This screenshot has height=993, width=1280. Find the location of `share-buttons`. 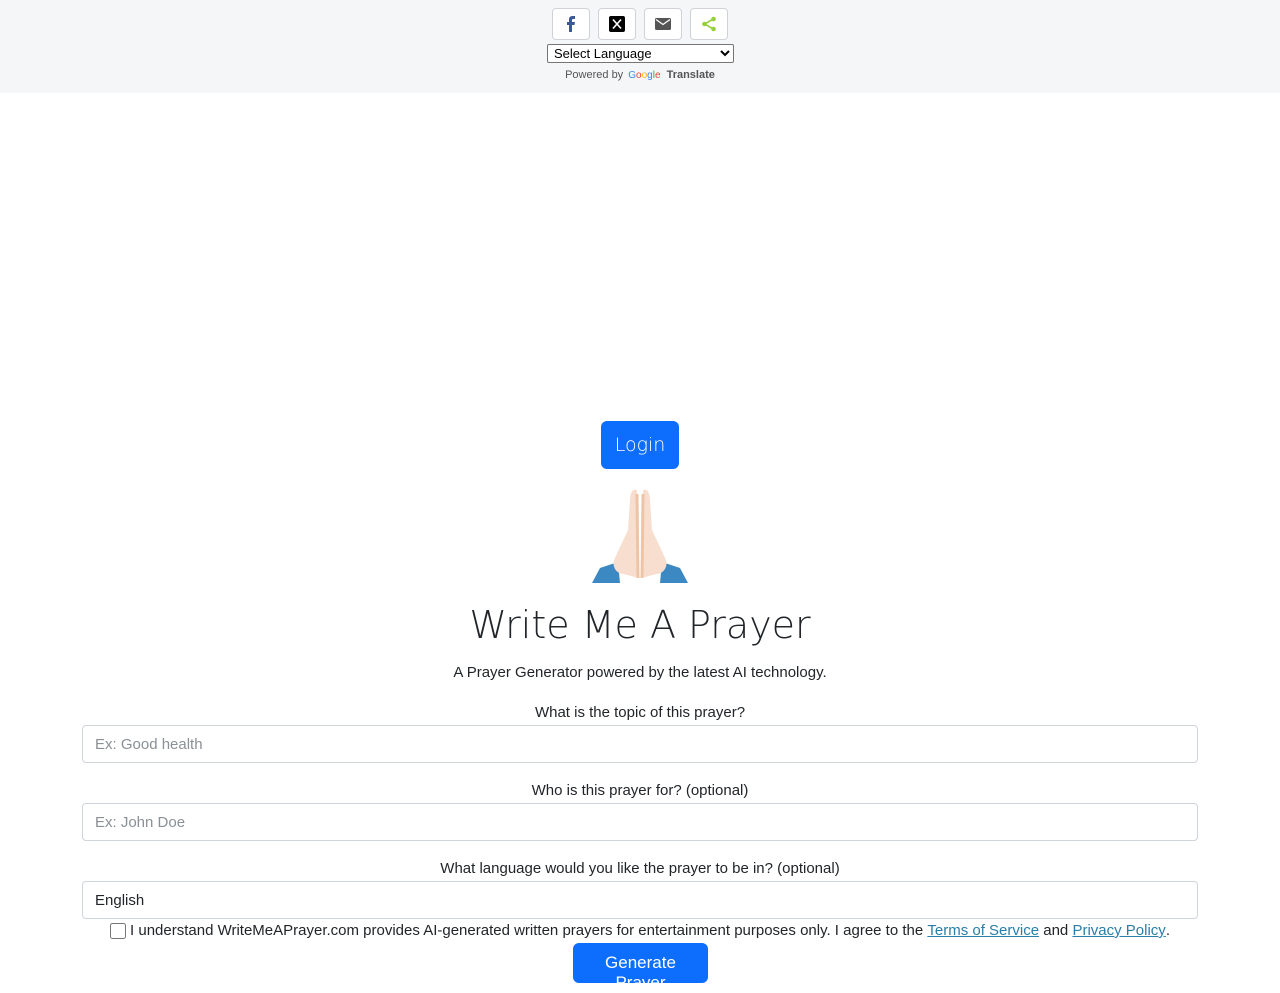

share-buttons is located at coordinates (640, 24).